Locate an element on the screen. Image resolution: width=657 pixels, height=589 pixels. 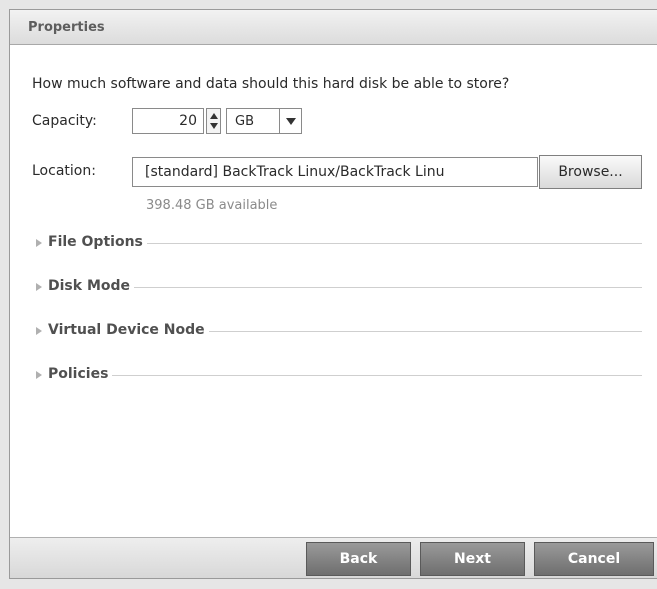
section-label: Policies is located at coordinates (80, 374).